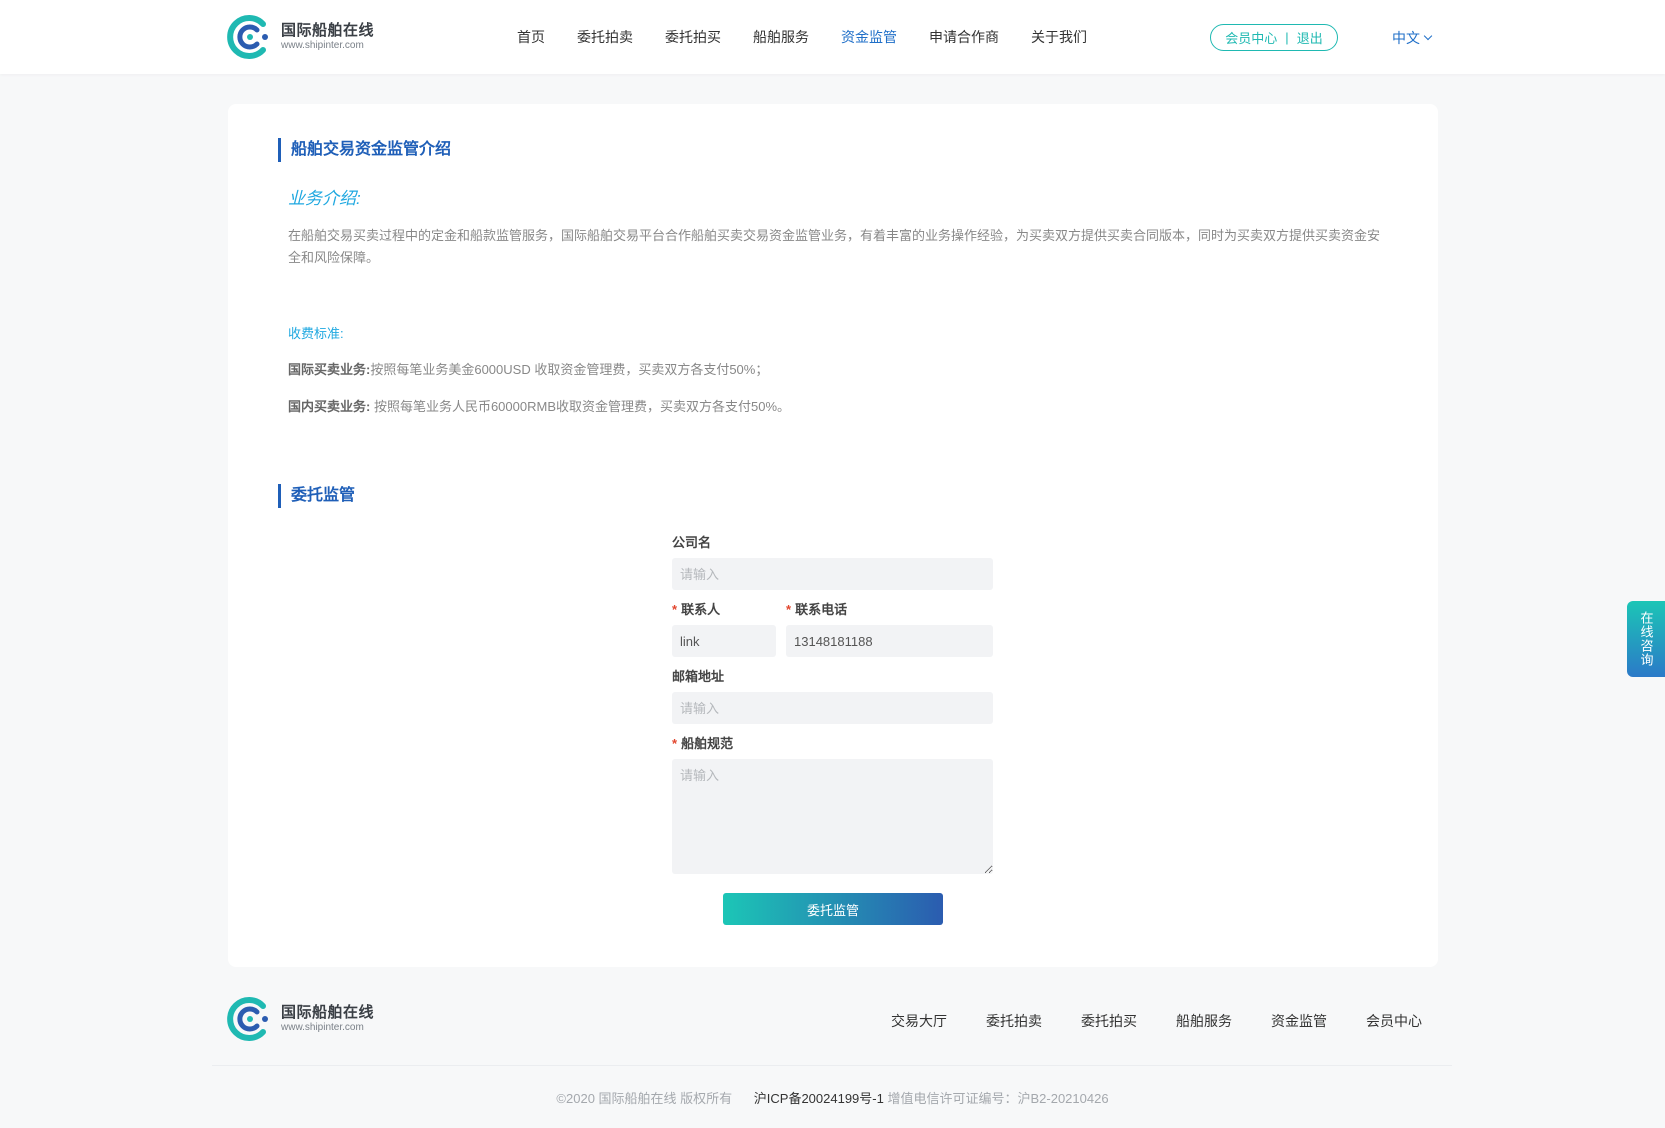 Image resolution: width=1665 pixels, height=1128 pixels. I want to click on icp-link: 沪ICP备20024199号-1, so click(819, 1098).